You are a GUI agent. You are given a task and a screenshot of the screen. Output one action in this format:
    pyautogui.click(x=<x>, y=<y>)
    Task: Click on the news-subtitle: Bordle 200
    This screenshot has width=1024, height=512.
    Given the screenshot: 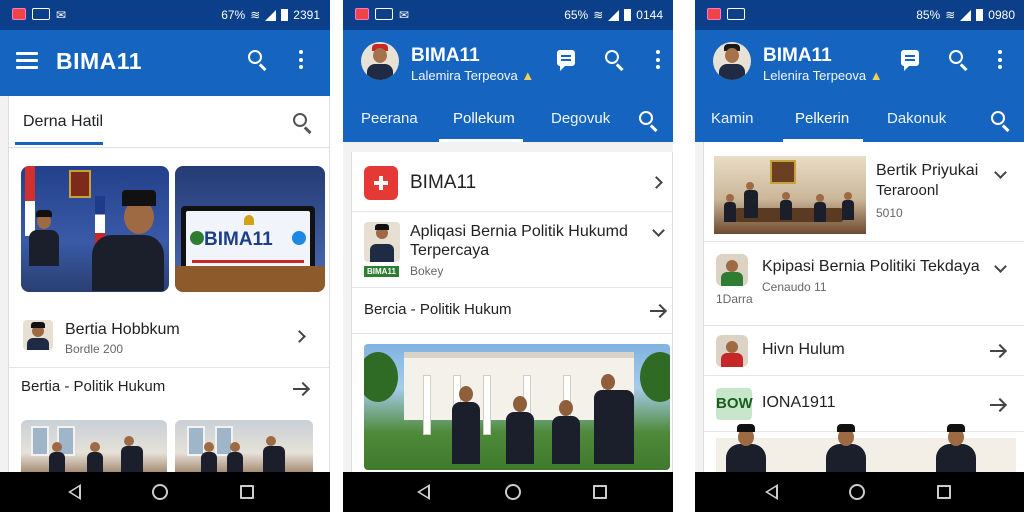 What is the action you would take?
    pyautogui.click(x=94, y=349)
    